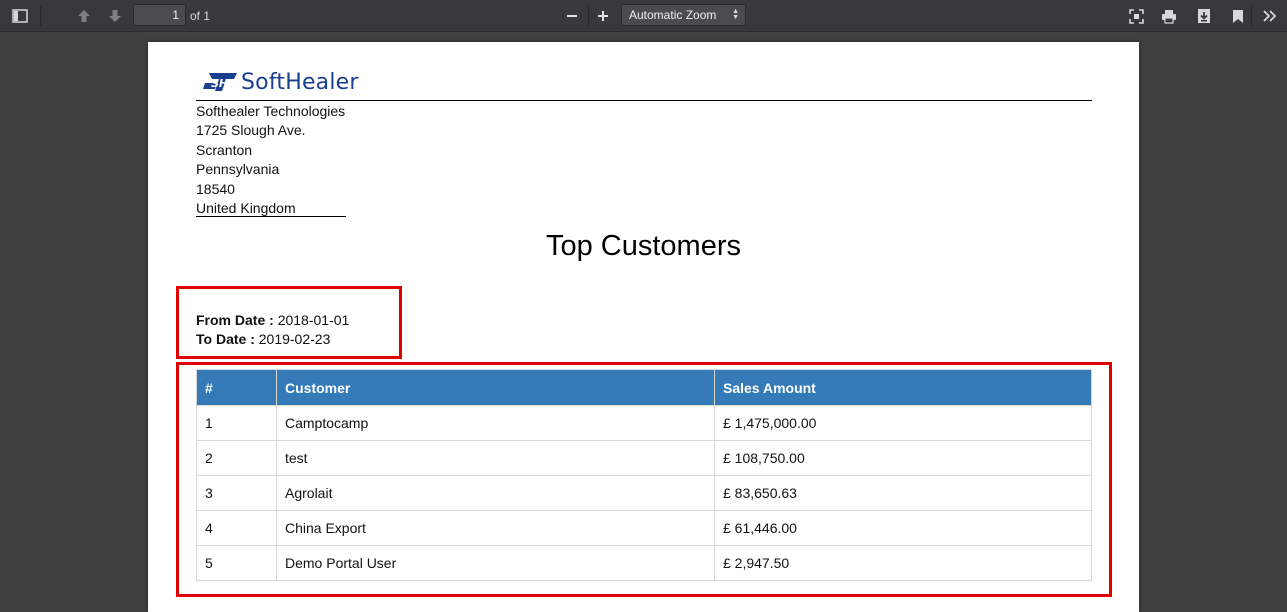 The width and height of the screenshot is (1287, 612). What do you see at coordinates (115, 16) in the screenshot?
I see `next-page-icon` at bounding box center [115, 16].